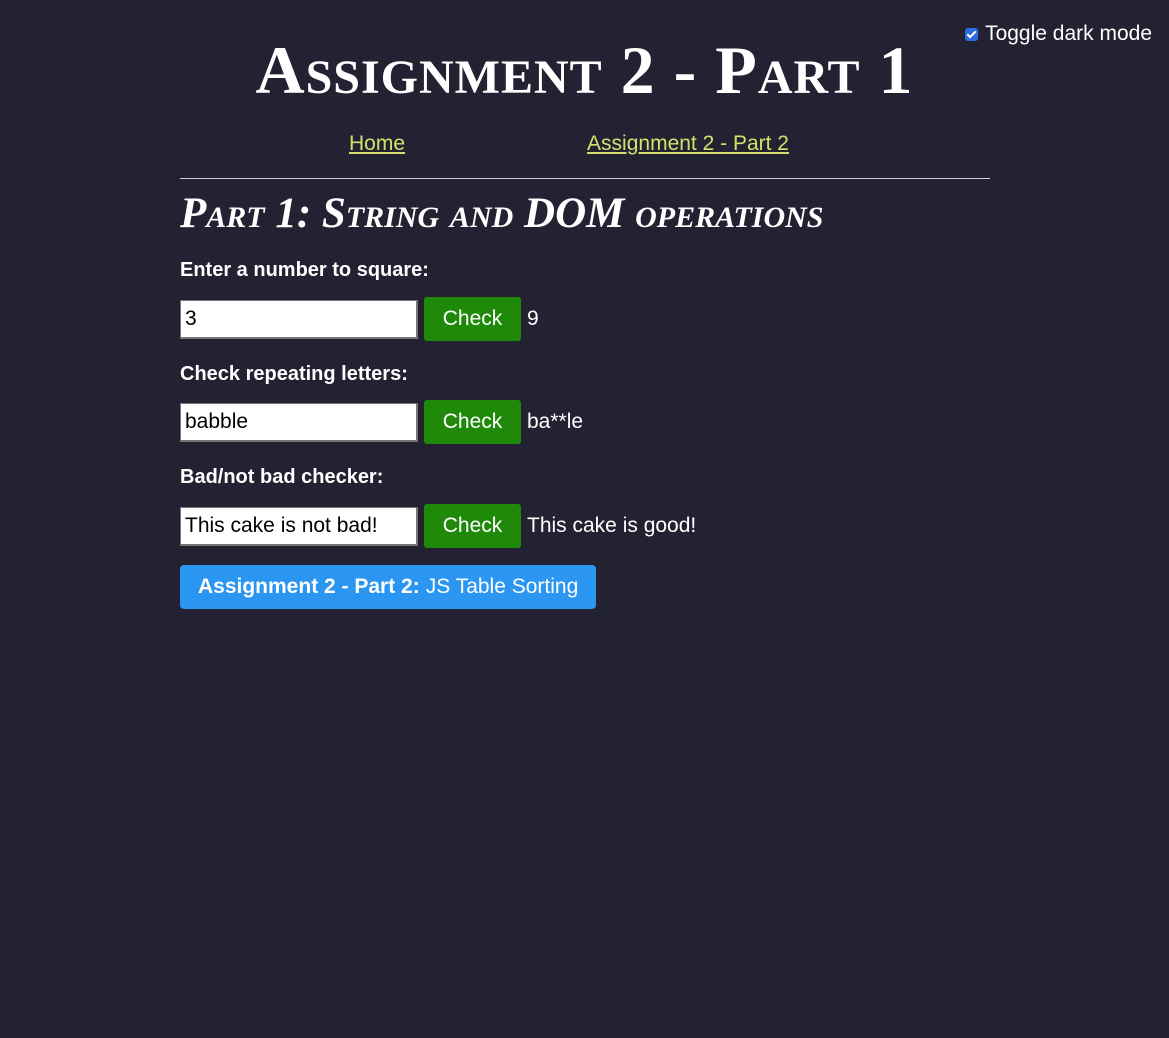  Describe the element at coordinates (612, 525) in the screenshot. I see `bad-checker-result: This cake is good!` at that location.